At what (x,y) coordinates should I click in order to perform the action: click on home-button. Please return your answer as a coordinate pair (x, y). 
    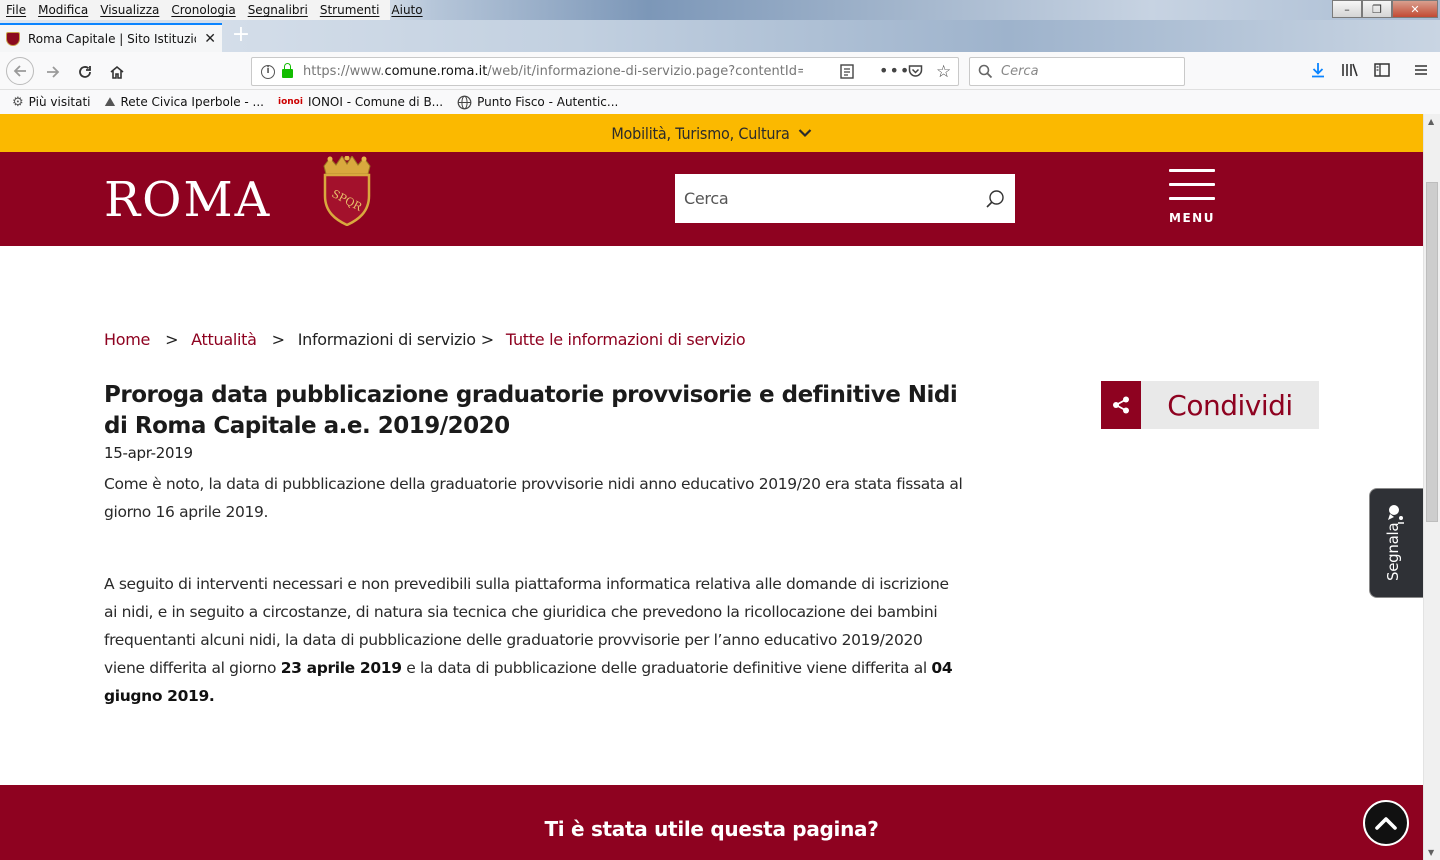
    Looking at the image, I should click on (117, 72).